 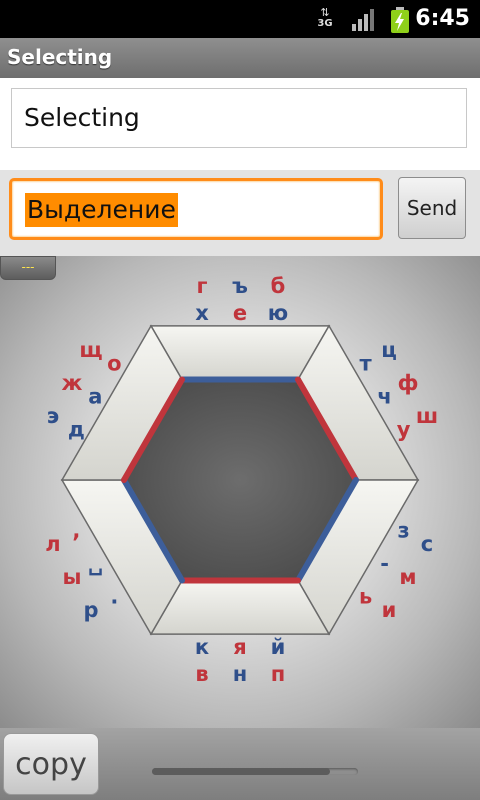 What do you see at coordinates (202, 313) in the screenshot?
I see `hex-key: х` at bounding box center [202, 313].